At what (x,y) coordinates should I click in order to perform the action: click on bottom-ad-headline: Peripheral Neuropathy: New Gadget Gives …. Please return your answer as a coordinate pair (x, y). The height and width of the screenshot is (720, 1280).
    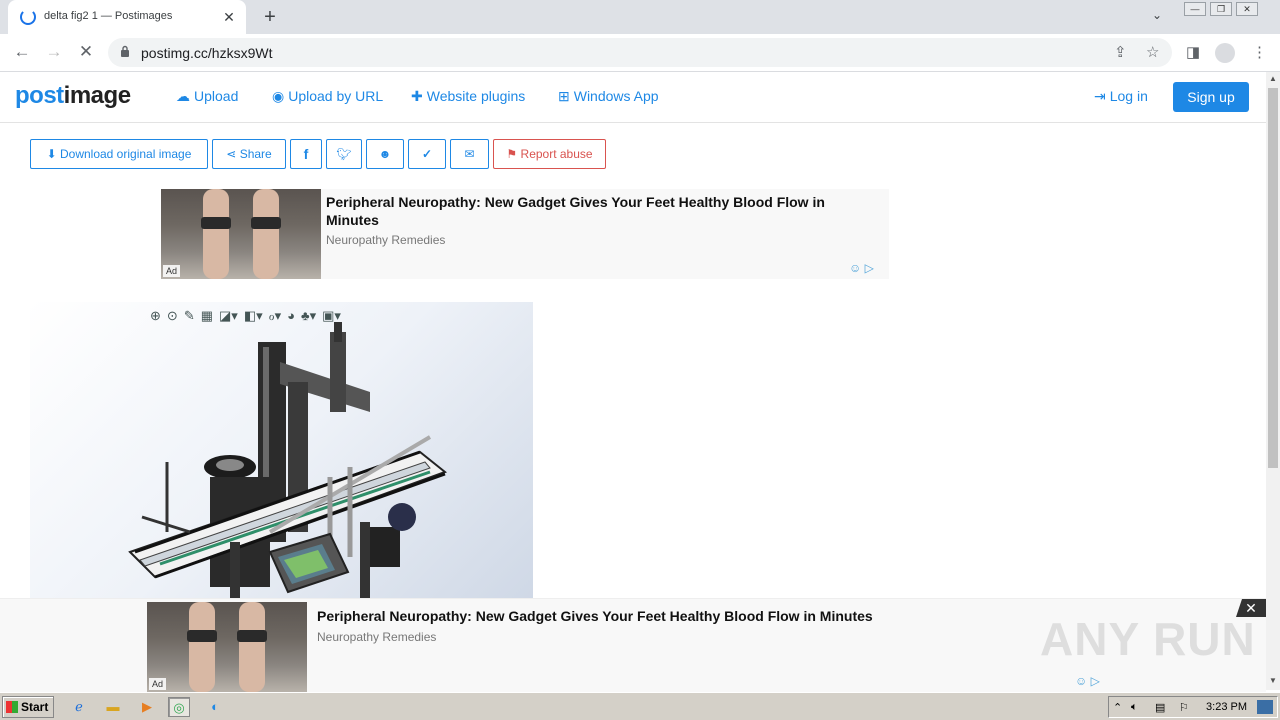
    Looking at the image, I should click on (697, 616).